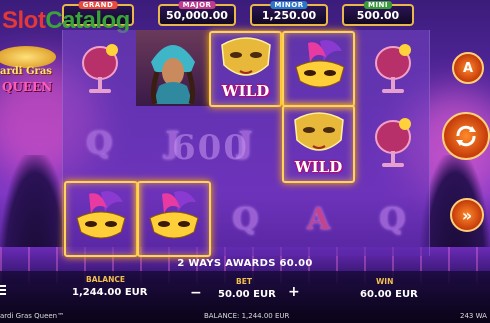  I want to click on logo-line2: QUEEN, so click(27, 87).